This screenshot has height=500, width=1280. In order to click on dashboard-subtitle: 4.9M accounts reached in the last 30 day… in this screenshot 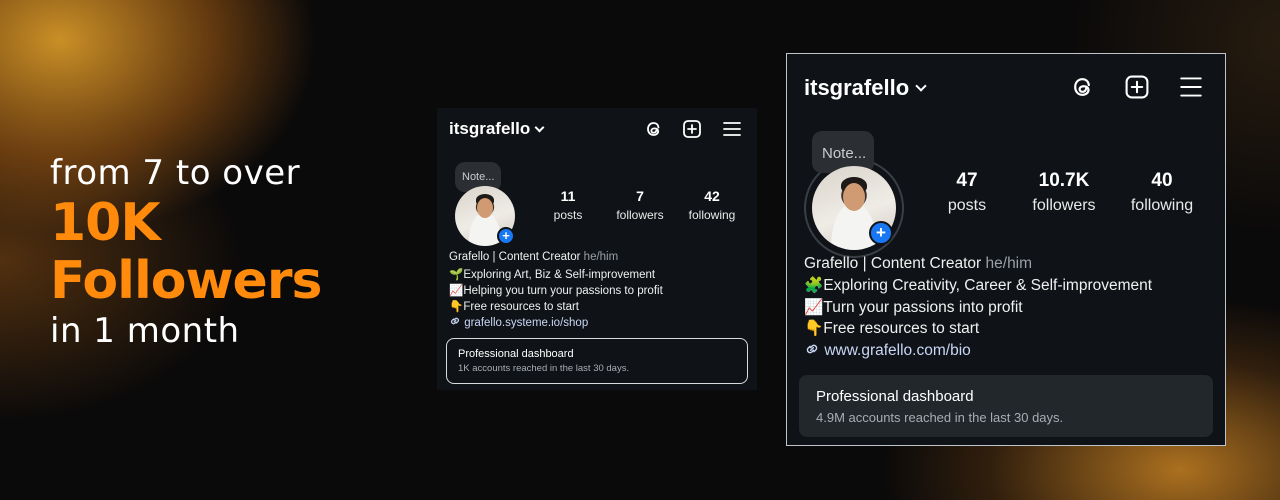, I will do `click(940, 417)`.